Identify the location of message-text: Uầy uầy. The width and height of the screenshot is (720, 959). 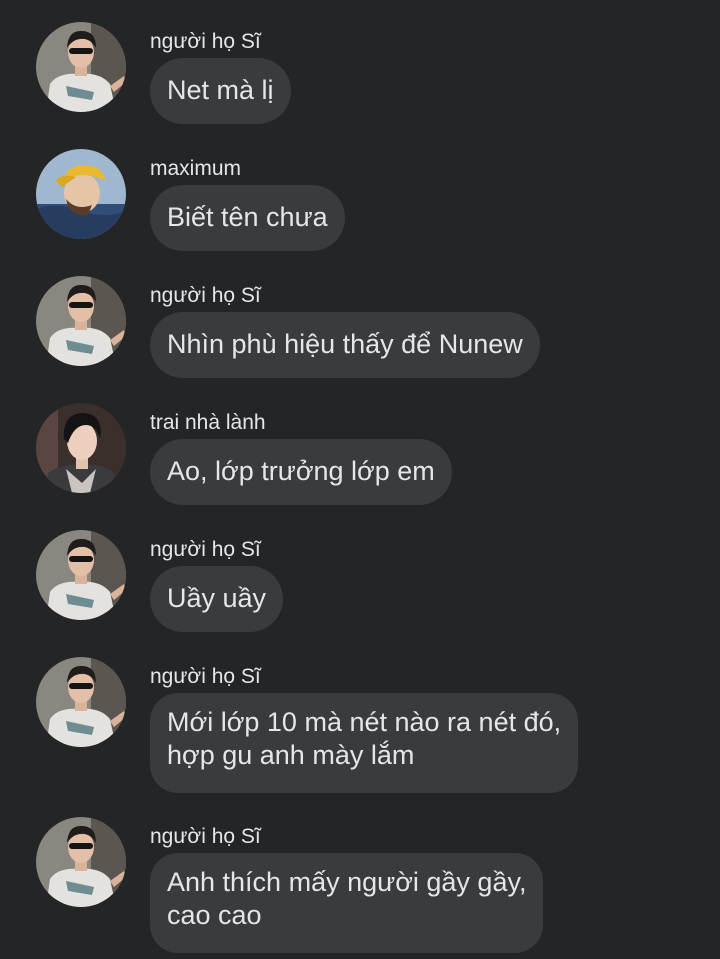
(217, 598).